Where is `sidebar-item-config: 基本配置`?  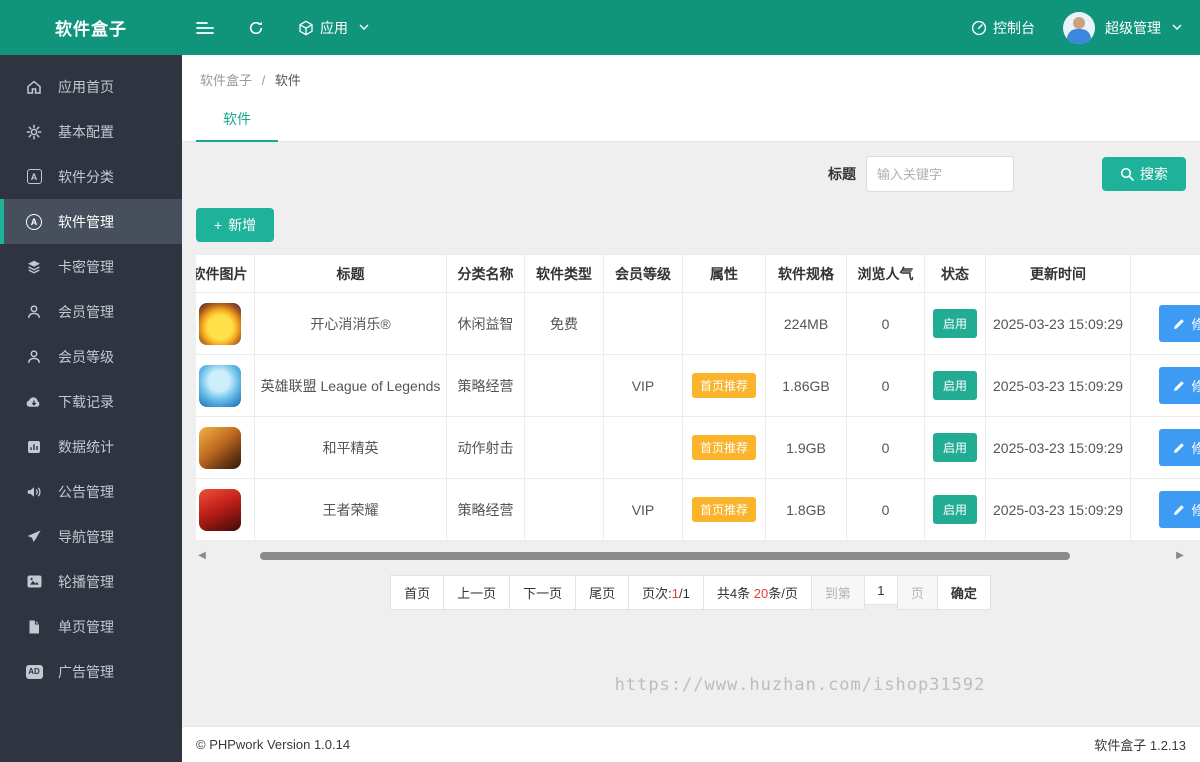
sidebar-item-config: 基本配置 is located at coordinates (91, 131).